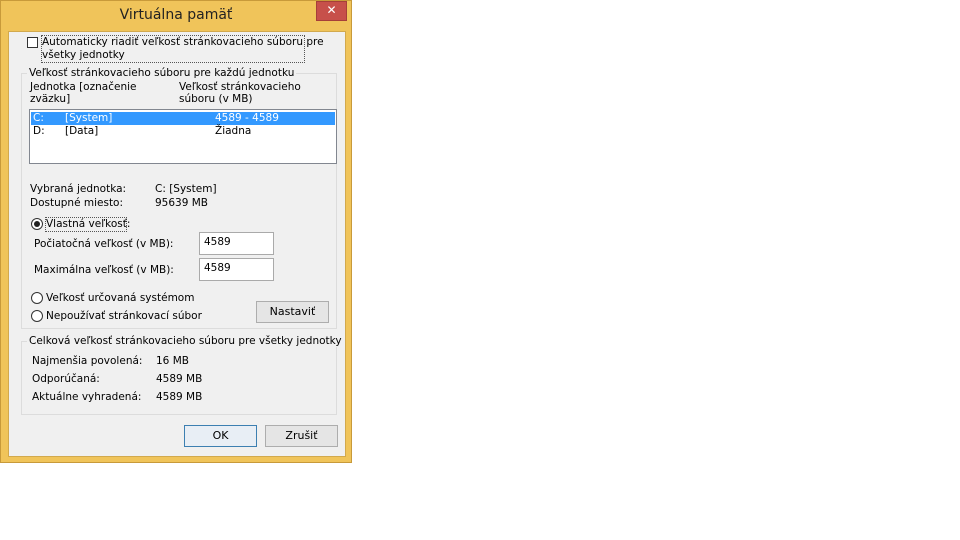 Image resolution: width=960 pixels, height=540 pixels. Describe the element at coordinates (247, 118) in the screenshot. I see `drive-size: 4589 - 4589` at that location.